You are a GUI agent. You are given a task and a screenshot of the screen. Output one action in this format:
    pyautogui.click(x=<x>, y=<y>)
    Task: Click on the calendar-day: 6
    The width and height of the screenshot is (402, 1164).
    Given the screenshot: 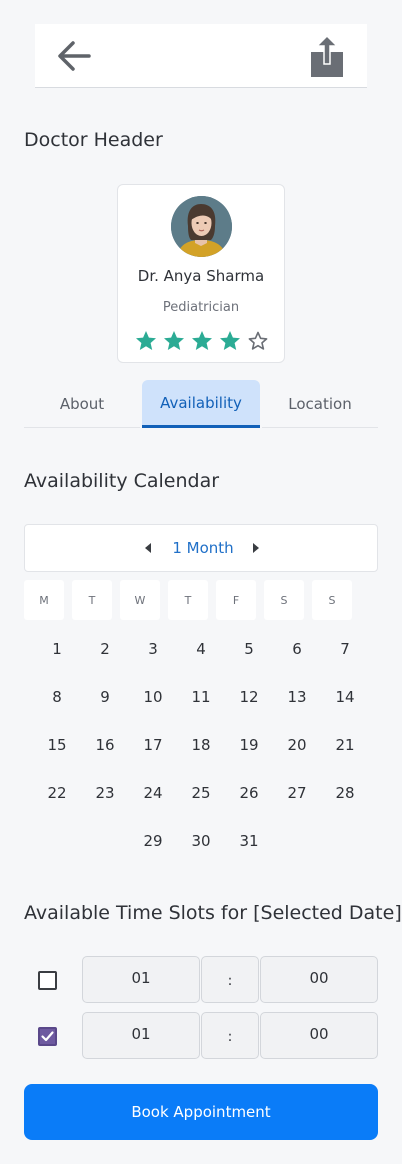 What is the action you would take?
    pyautogui.click(x=297, y=649)
    